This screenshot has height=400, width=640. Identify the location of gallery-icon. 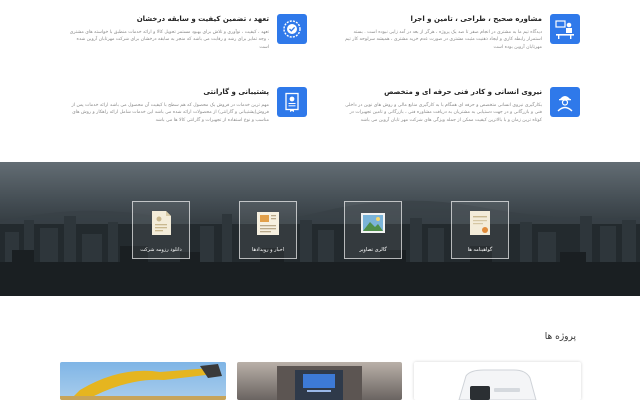
(373, 225).